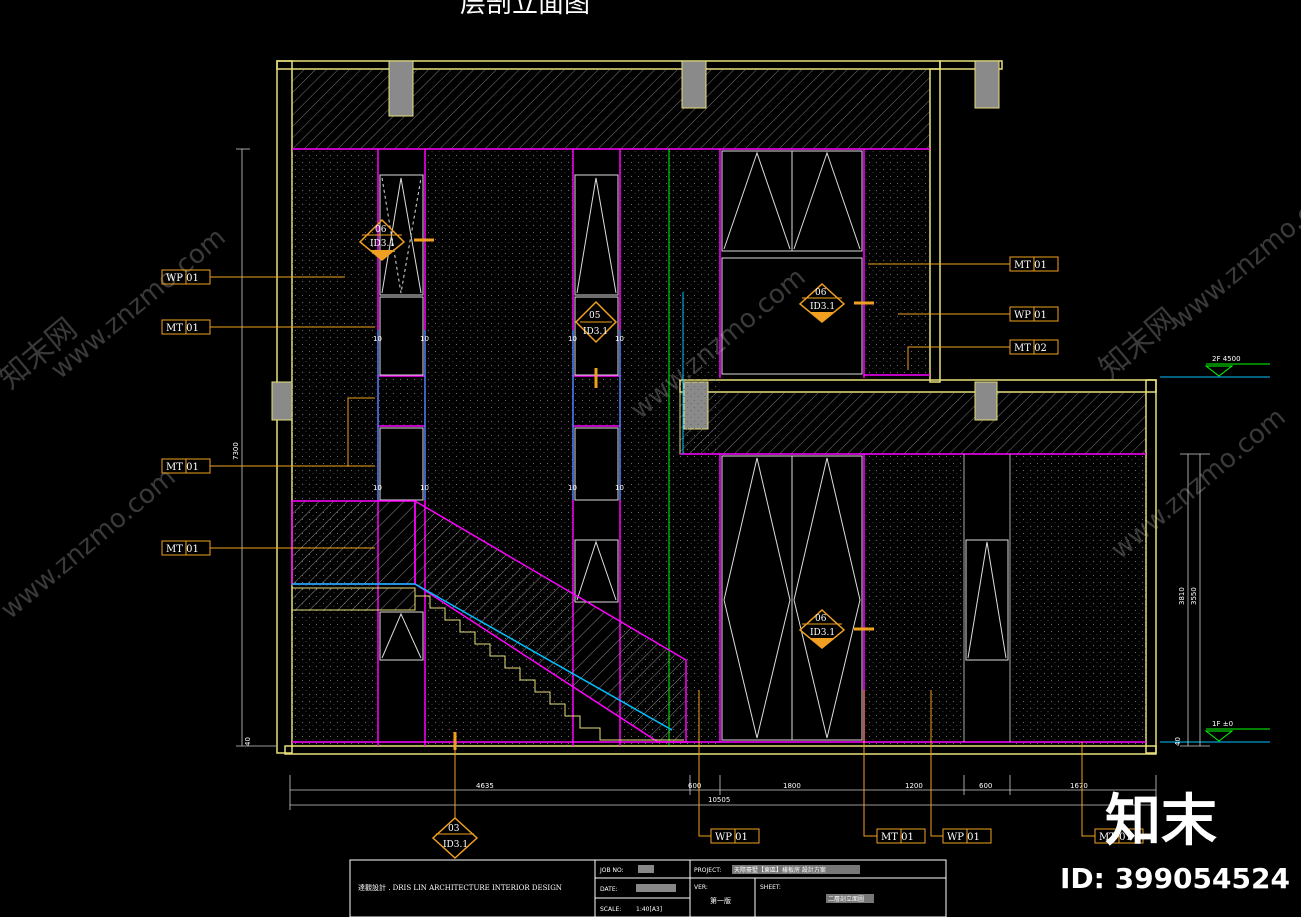  What do you see at coordinates (454, 829) in the screenshot?
I see `section-symbol-03-num: 03` at bounding box center [454, 829].